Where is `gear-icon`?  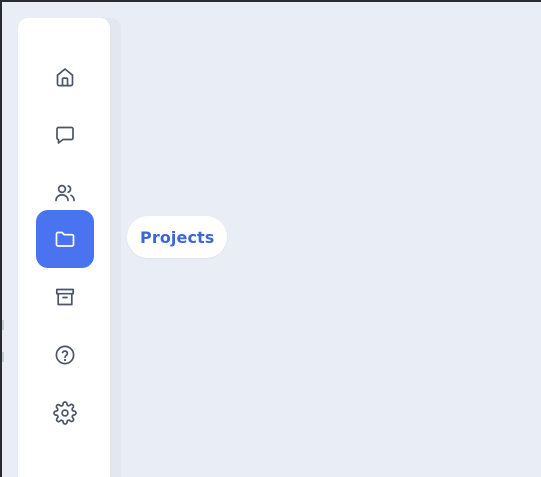
gear-icon is located at coordinates (65, 413).